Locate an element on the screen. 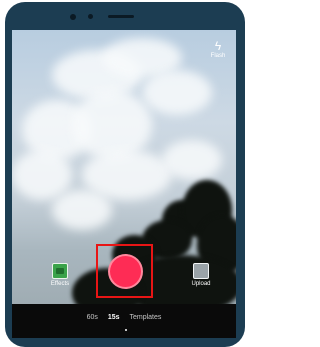 The image size is (320, 347). tab-templates: Templates is located at coordinates (145, 317).